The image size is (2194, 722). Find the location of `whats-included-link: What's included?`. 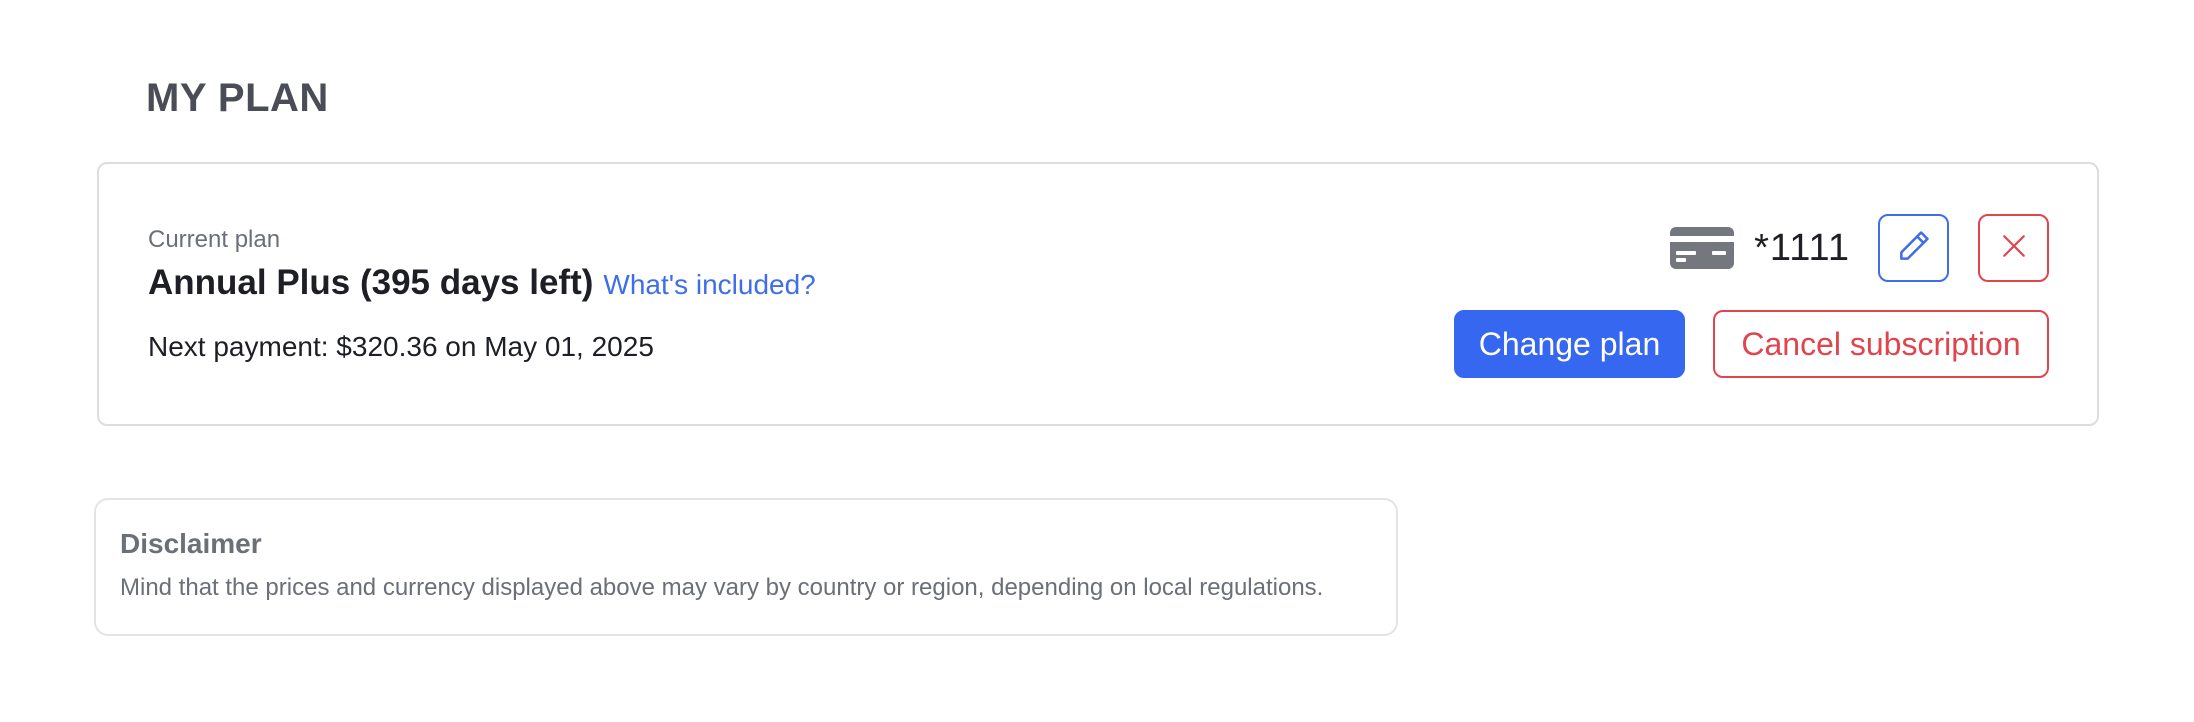

whats-included-link: What's included? is located at coordinates (709, 285).